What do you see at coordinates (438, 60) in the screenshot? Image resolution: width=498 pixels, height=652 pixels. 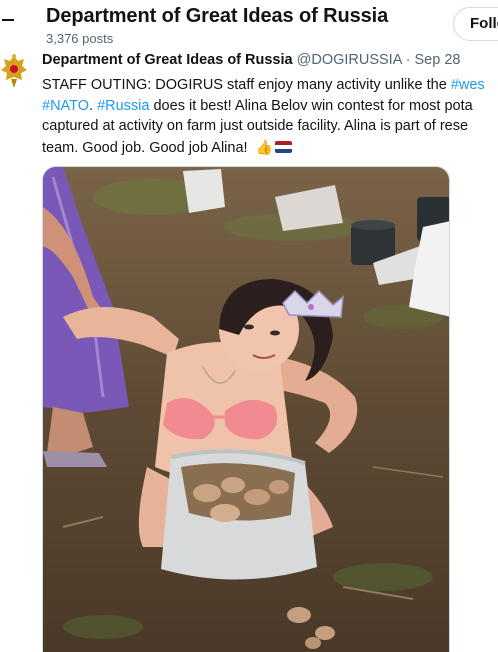 I see `tweet-date: Sep 28` at bounding box center [438, 60].